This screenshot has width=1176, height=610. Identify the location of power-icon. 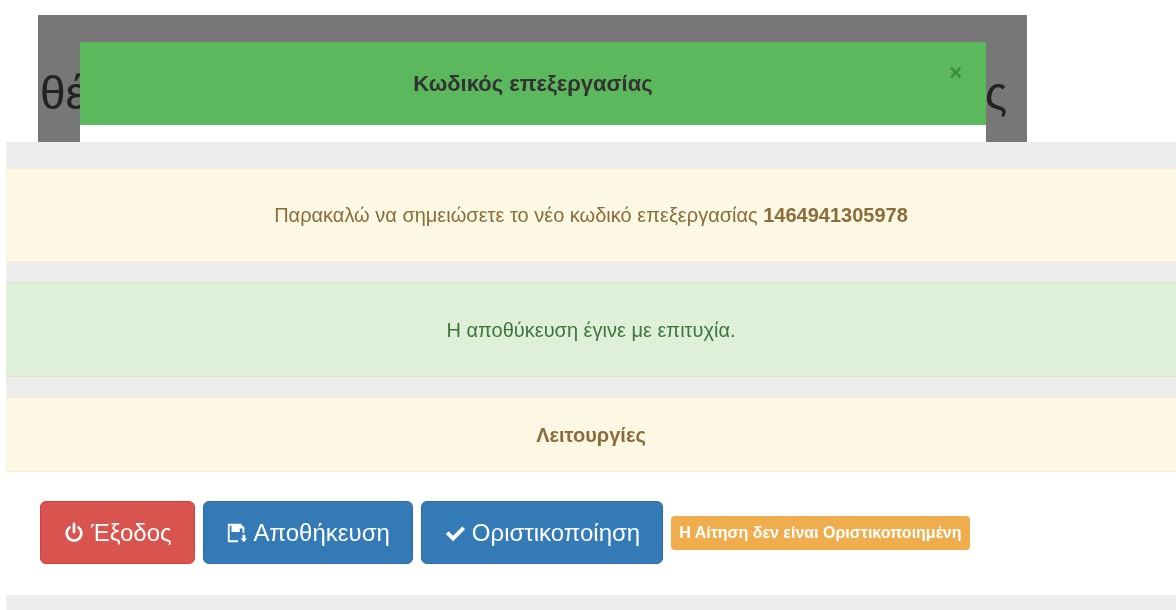
(74, 532).